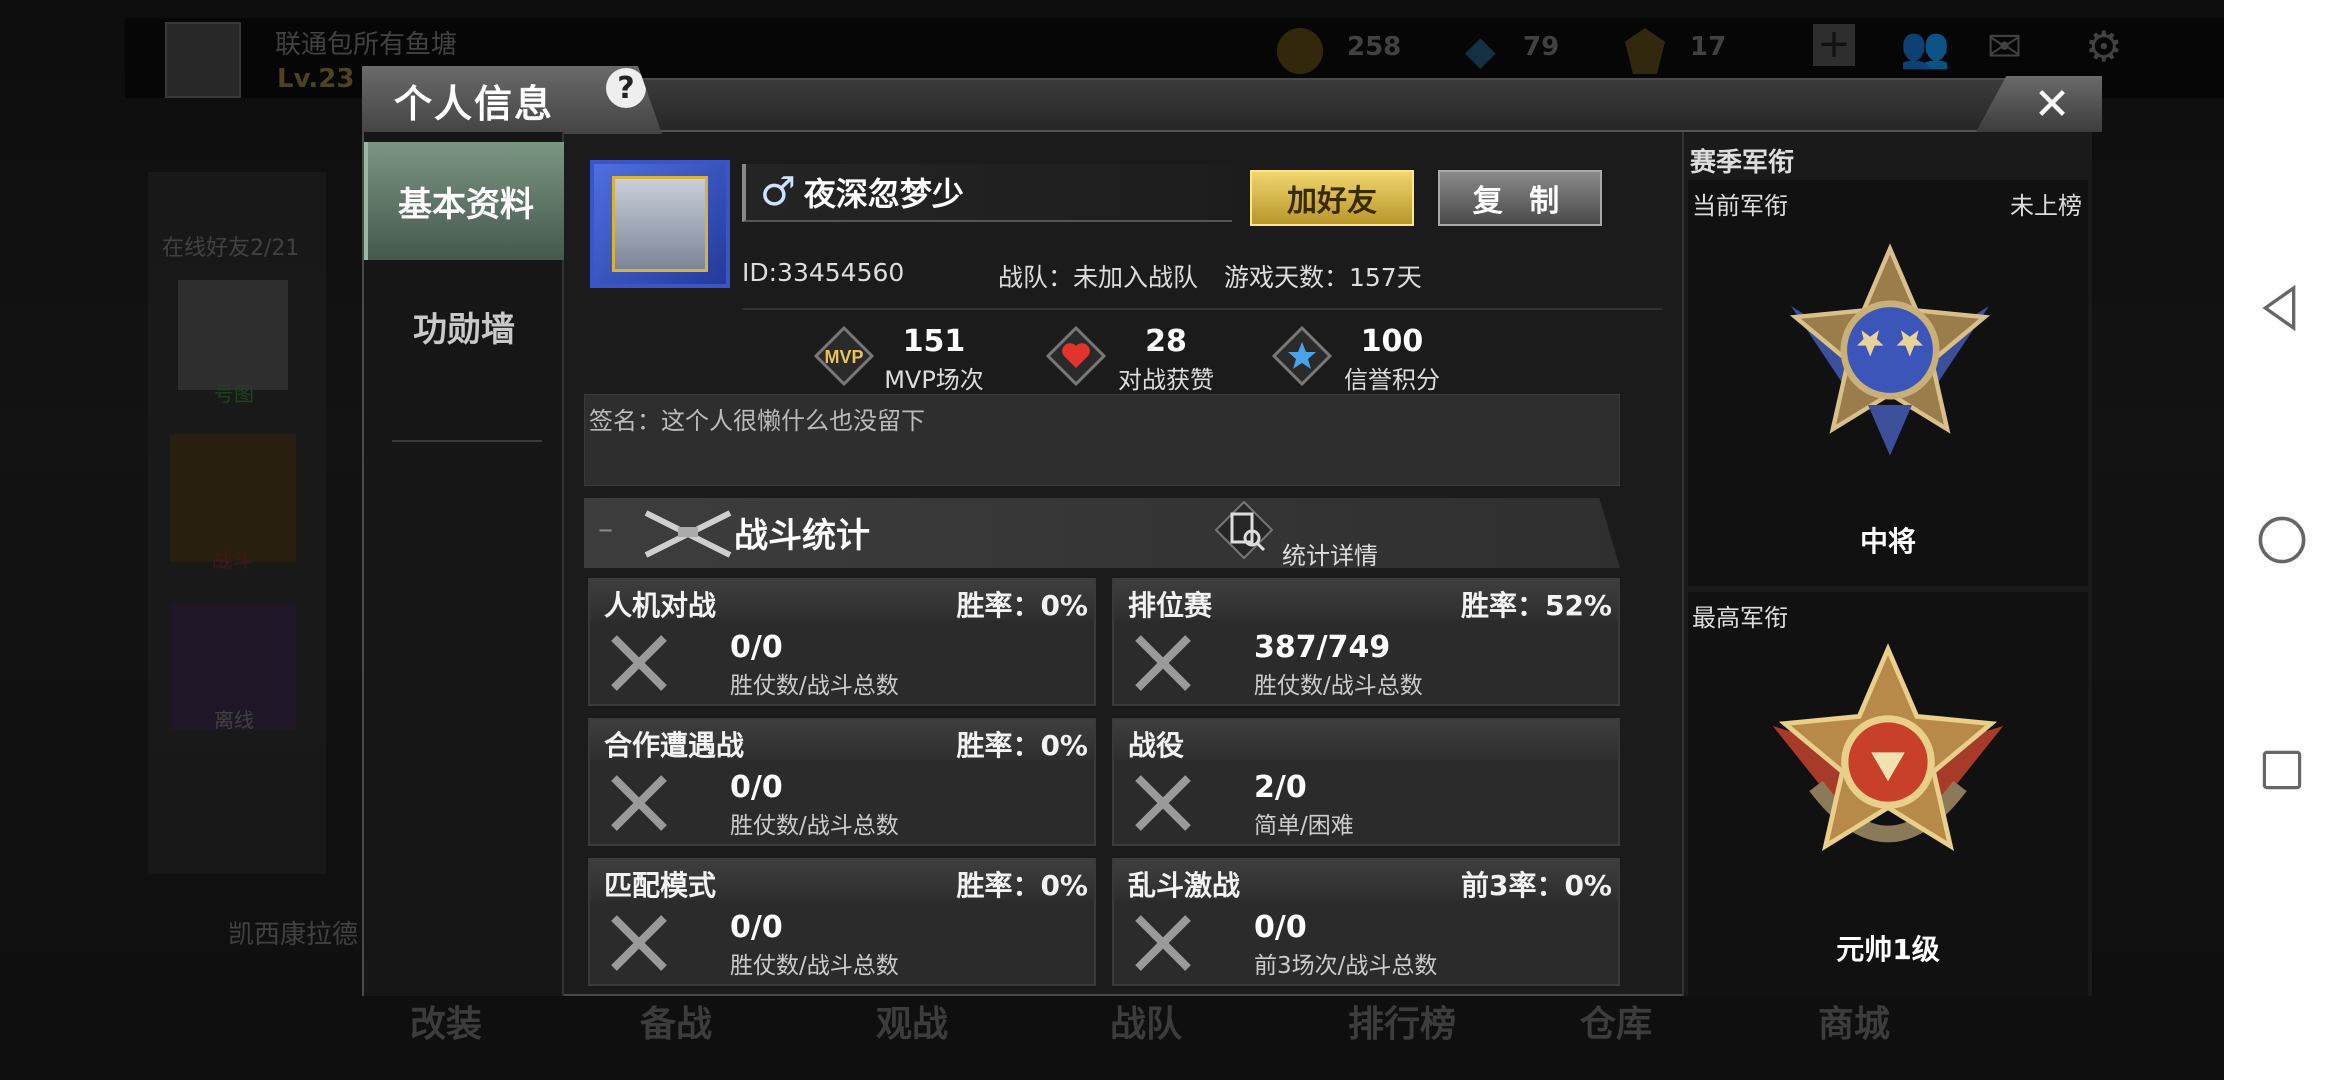 Image resolution: width=2340 pixels, height=1080 pixels. I want to click on card-header, so click(1366, 740).